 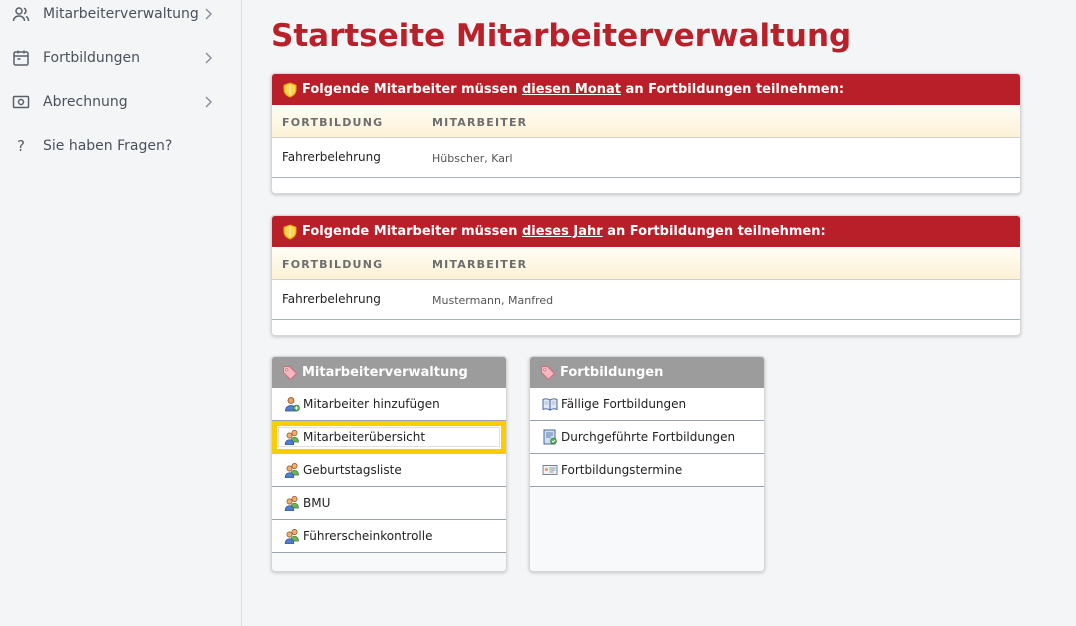 What do you see at coordinates (624, 404) in the screenshot?
I see `menu-item-label: Fällige Fortbildungen` at bounding box center [624, 404].